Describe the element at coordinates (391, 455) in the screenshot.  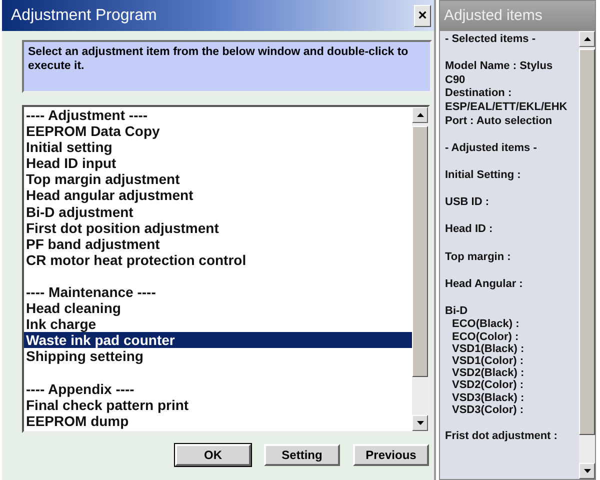
I see `dialog-button: Previous` at that location.